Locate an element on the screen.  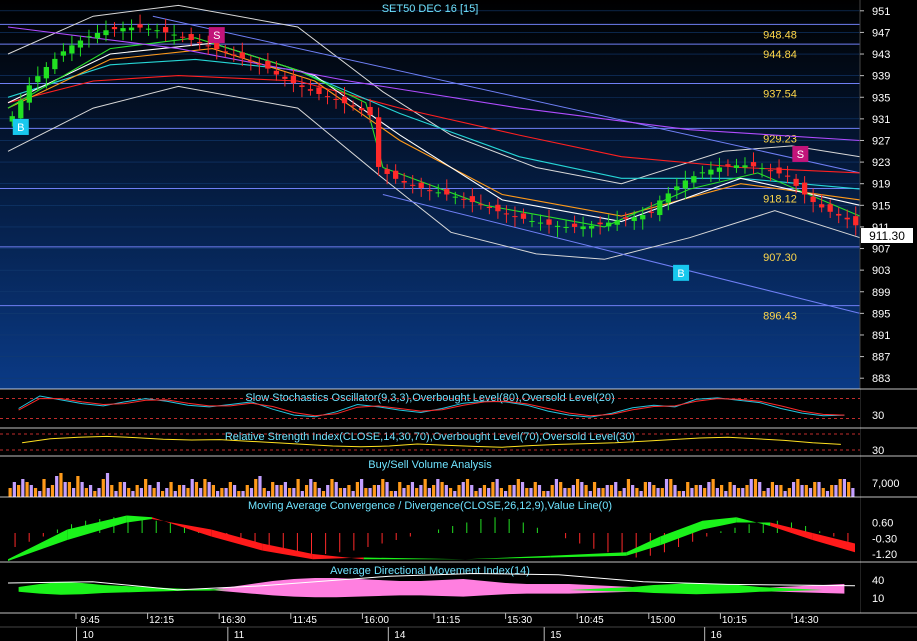
price-tick-label: 907 is located at coordinates (881, 250).